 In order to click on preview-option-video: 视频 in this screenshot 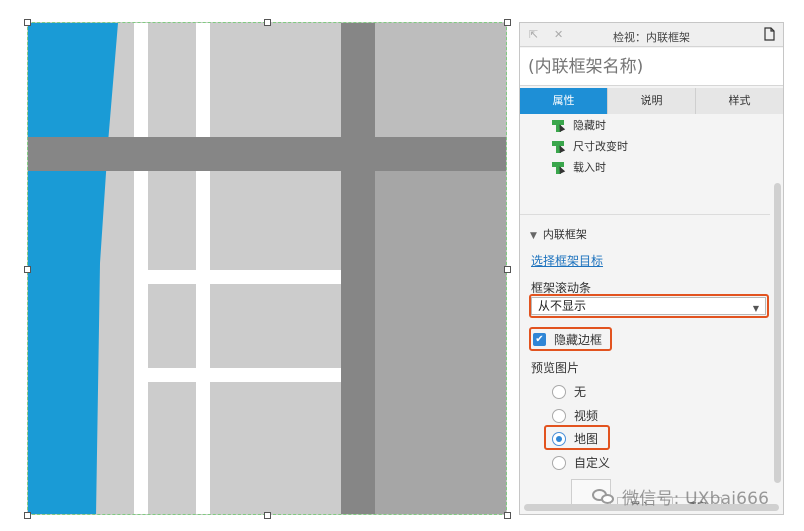, I will do `click(575, 415)`.